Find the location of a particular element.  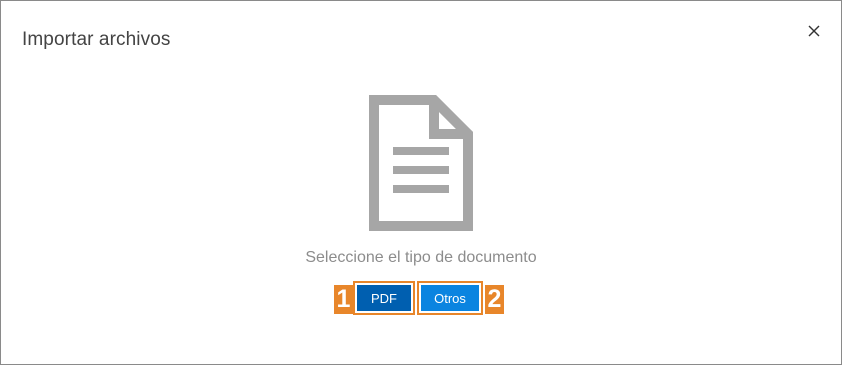

otros-button-label: Otros is located at coordinates (450, 298).